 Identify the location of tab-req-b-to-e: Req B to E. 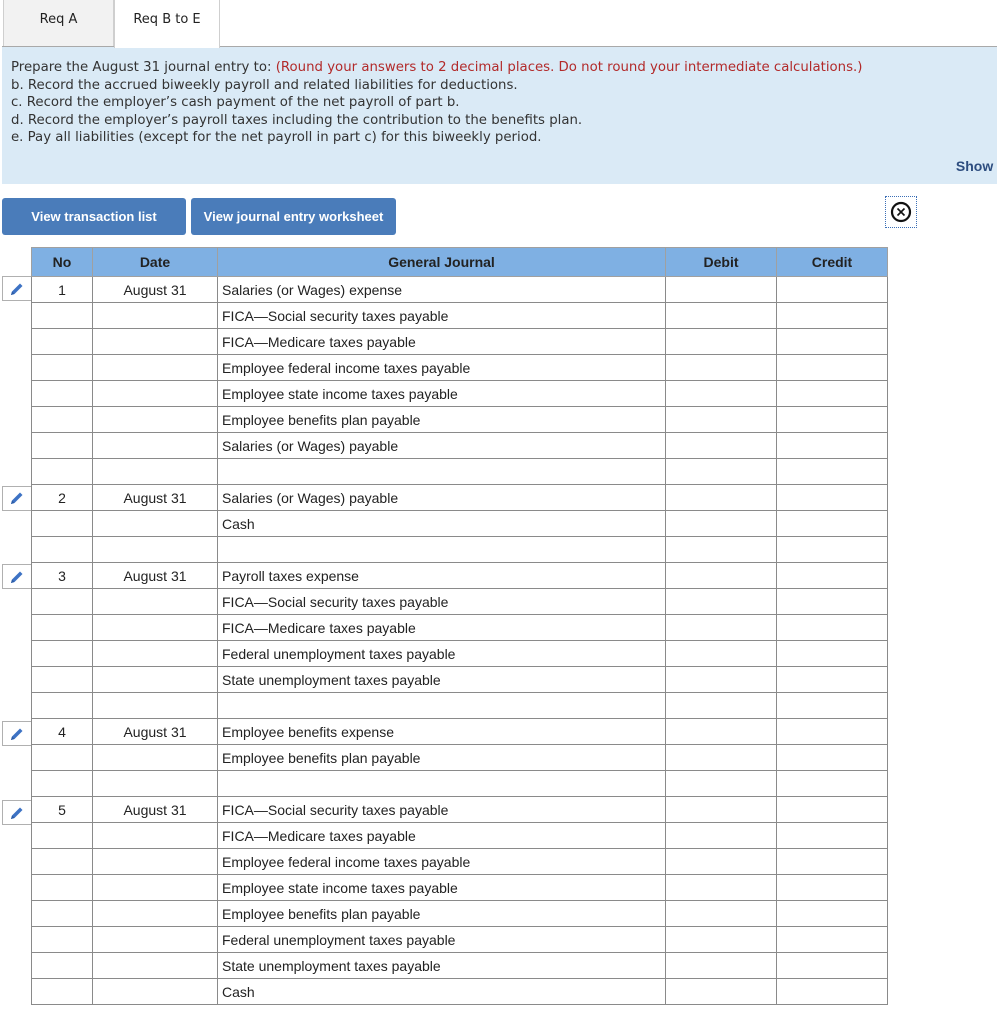
(167, 24).